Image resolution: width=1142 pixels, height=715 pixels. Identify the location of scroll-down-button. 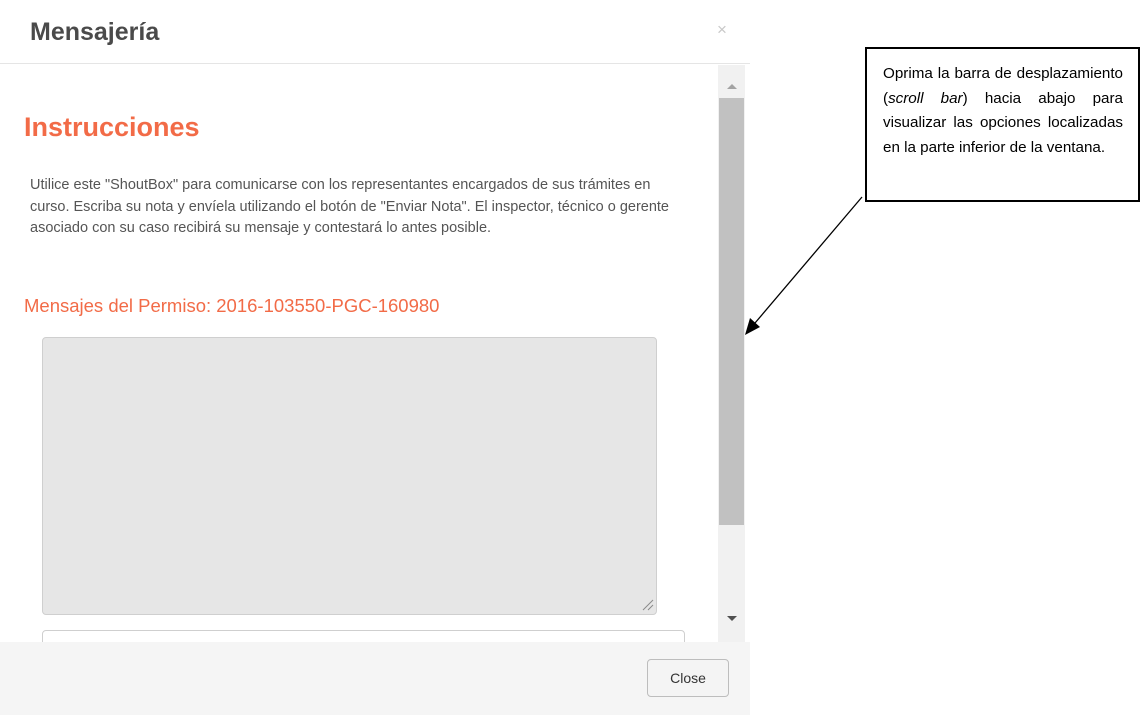
(731, 620).